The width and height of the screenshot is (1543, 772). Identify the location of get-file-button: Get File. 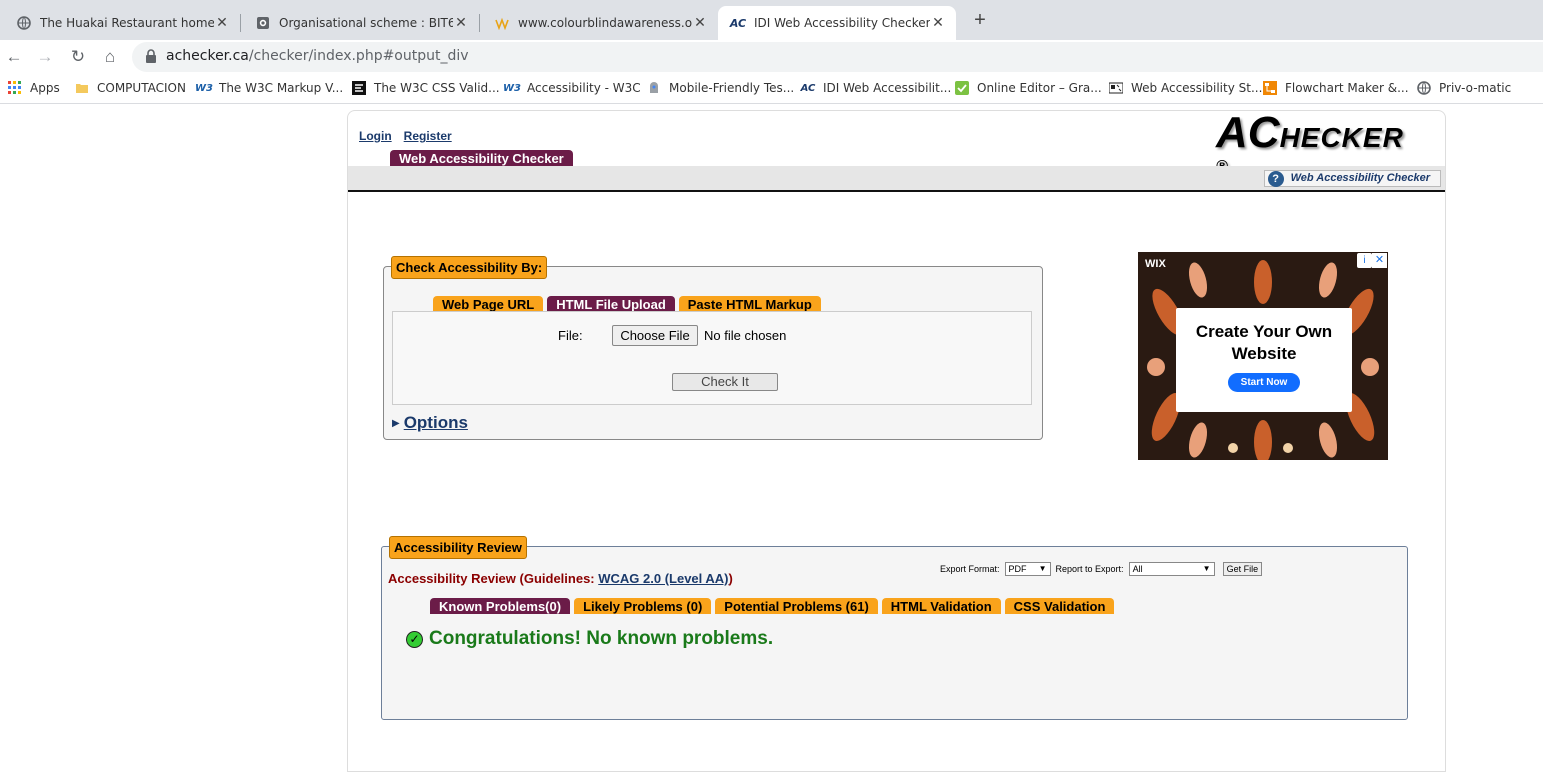
(1242, 569).